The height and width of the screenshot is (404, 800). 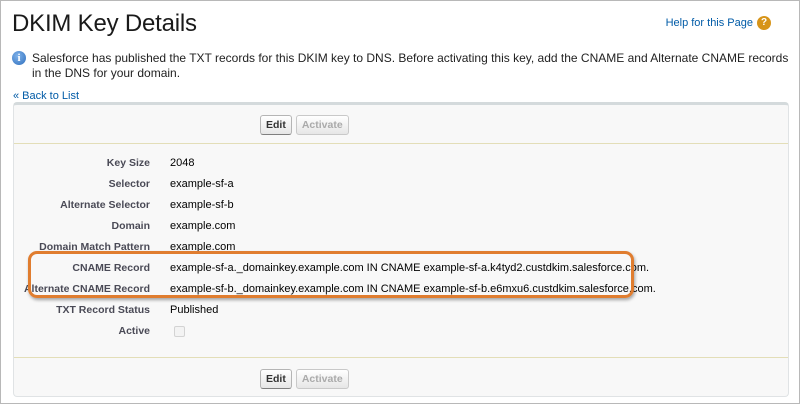 I want to click on field-label: Alternate Selector, so click(x=105, y=205).